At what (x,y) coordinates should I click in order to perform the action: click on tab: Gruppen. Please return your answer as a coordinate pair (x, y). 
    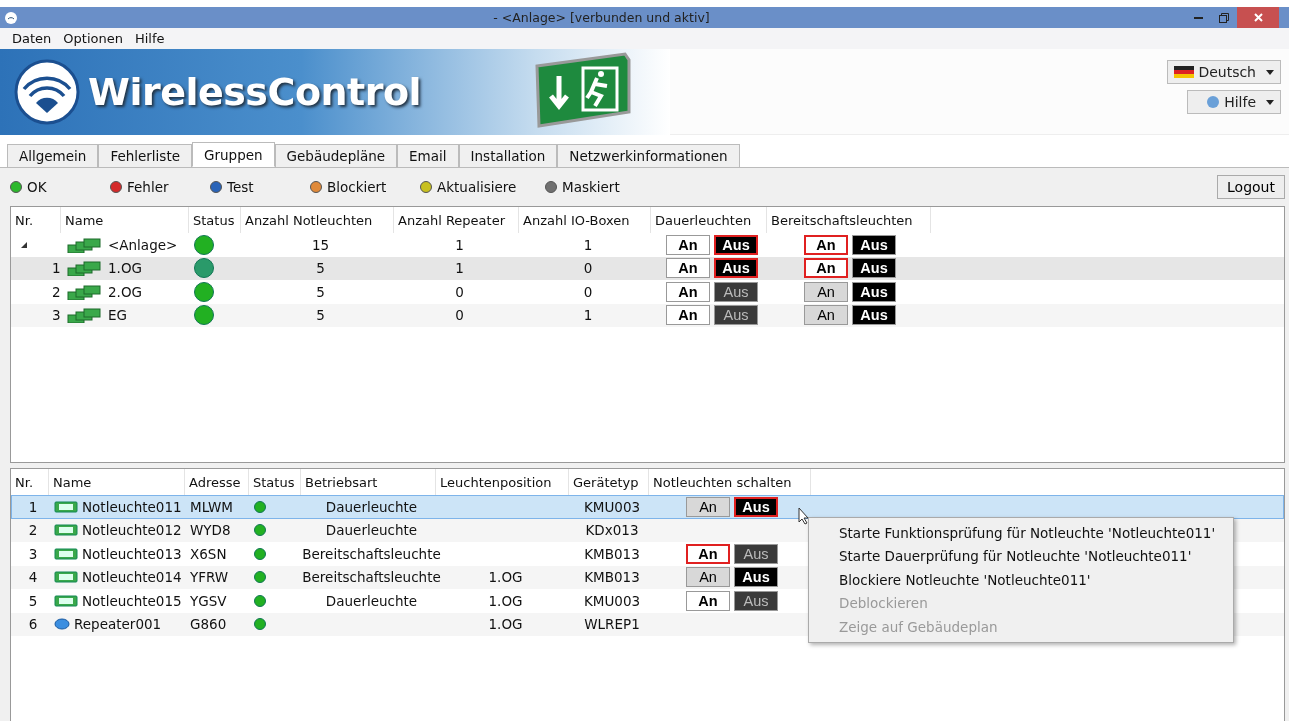
    Looking at the image, I should click on (233, 154).